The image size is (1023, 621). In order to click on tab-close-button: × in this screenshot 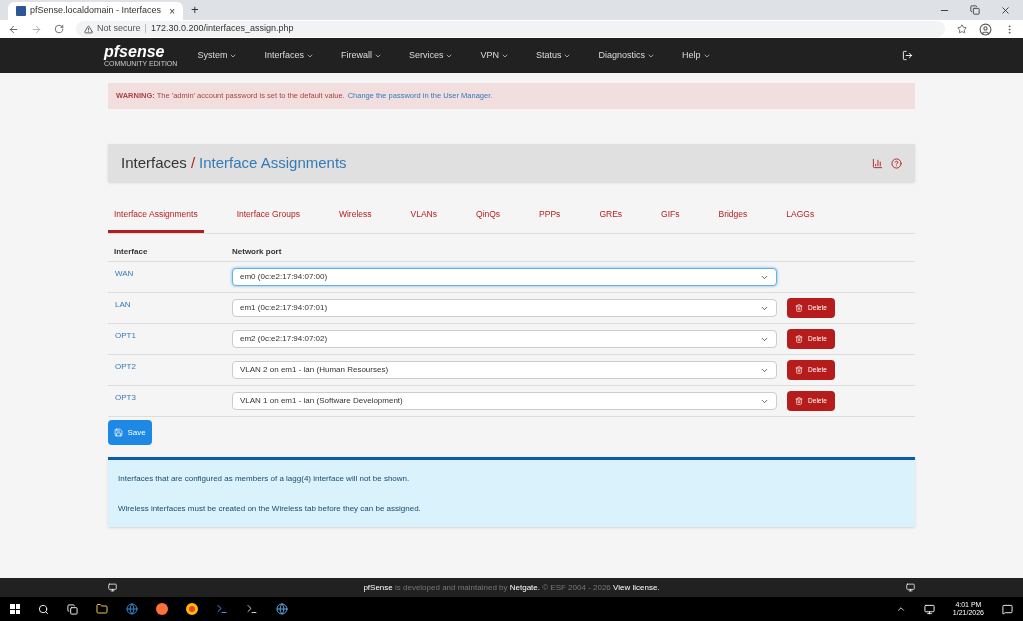, I will do `click(172, 11)`.